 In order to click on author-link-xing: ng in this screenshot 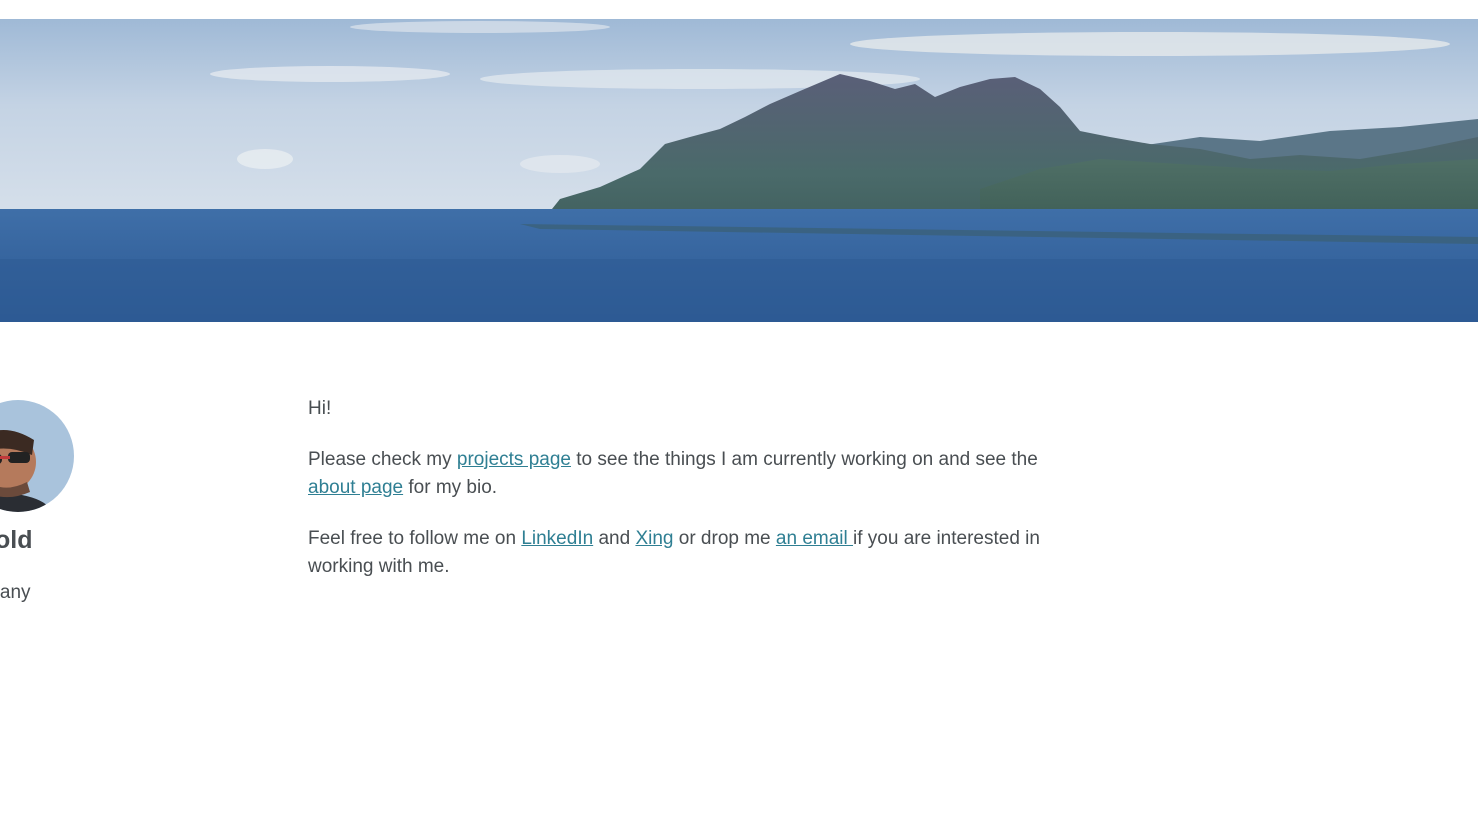, I will do `click(15, 683)`.